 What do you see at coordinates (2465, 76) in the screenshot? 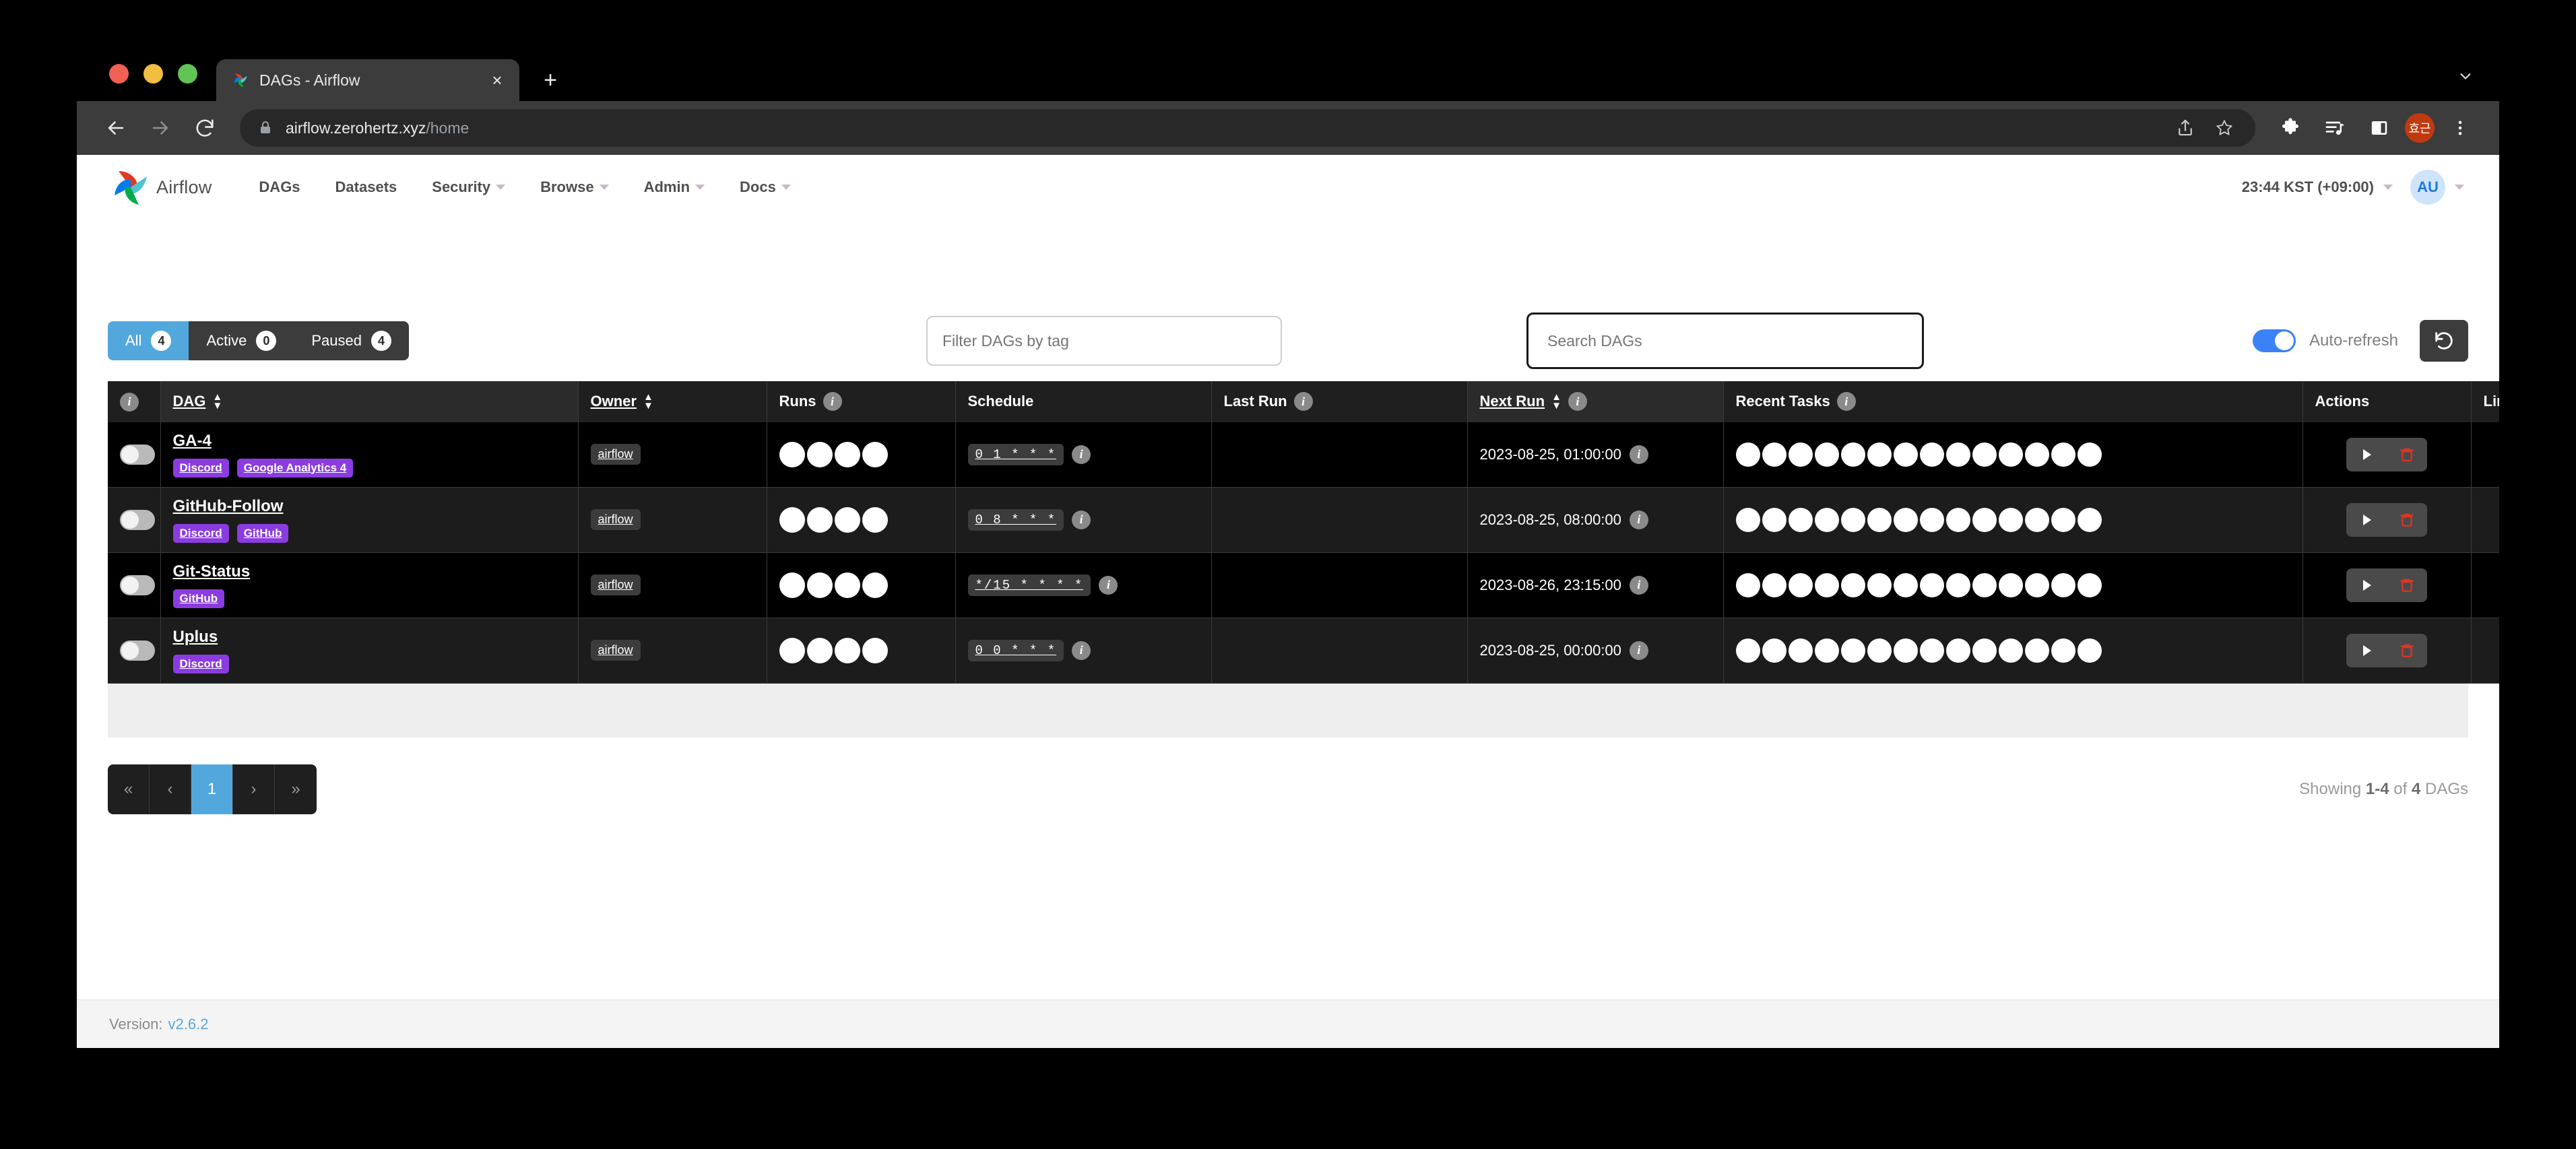
I see `chevron-down-icon` at bounding box center [2465, 76].